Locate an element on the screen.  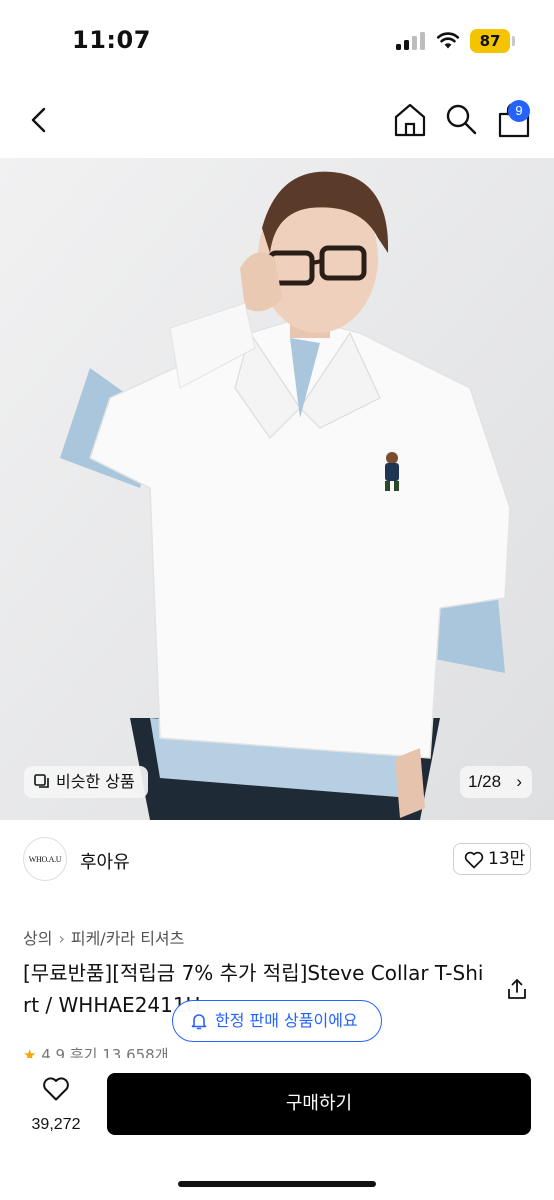
similar-products-label: 비슷한 상품 is located at coordinates (95, 781).